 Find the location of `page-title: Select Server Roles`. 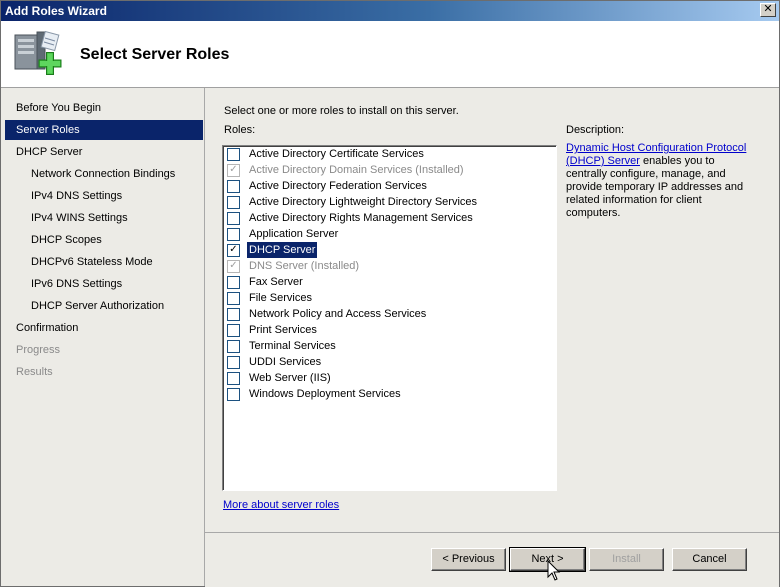

page-title: Select Server Roles is located at coordinates (155, 54).